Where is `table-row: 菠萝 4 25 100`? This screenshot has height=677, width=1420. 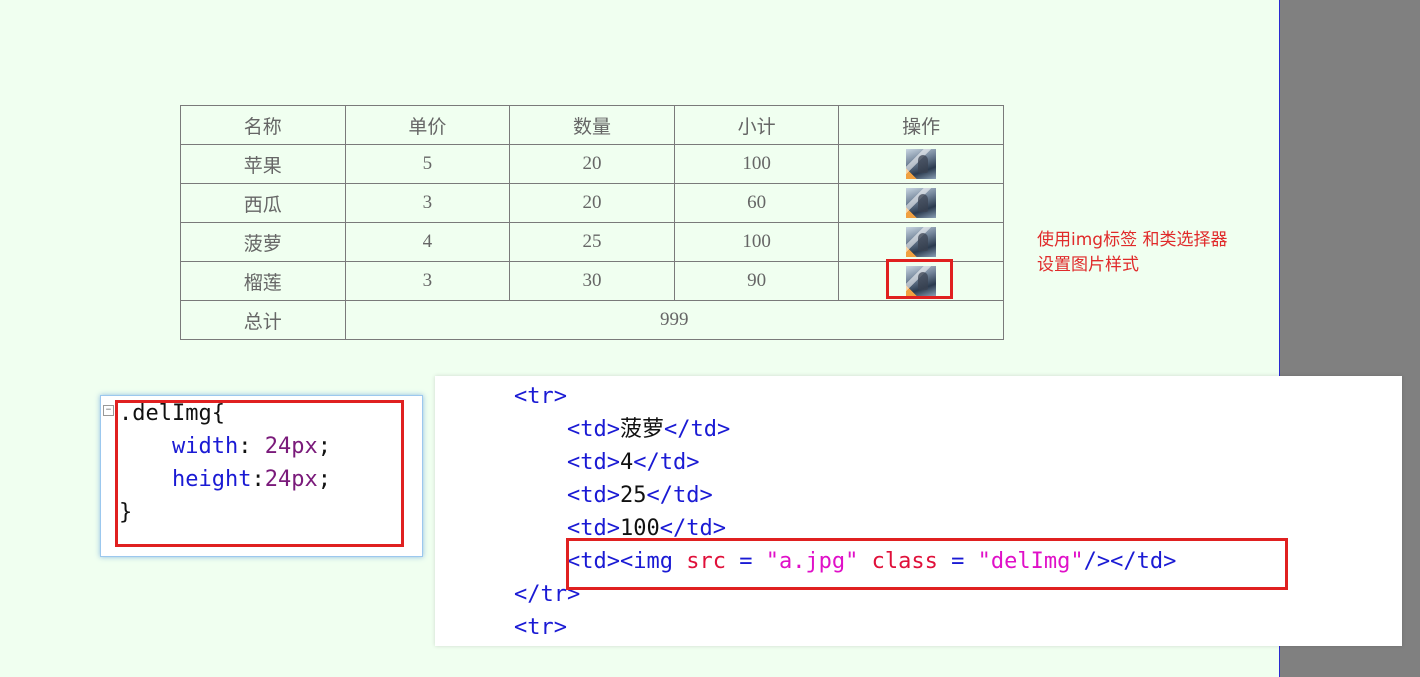
table-row: 菠萝 4 25 100 is located at coordinates (592, 242).